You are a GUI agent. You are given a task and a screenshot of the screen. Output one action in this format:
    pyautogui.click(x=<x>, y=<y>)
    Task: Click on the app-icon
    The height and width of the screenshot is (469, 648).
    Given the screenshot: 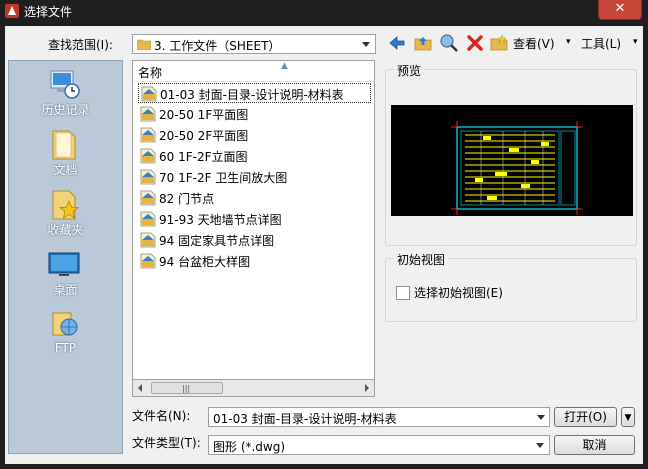 What is the action you would take?
    pyautogui.click(x=12, y=11)
    